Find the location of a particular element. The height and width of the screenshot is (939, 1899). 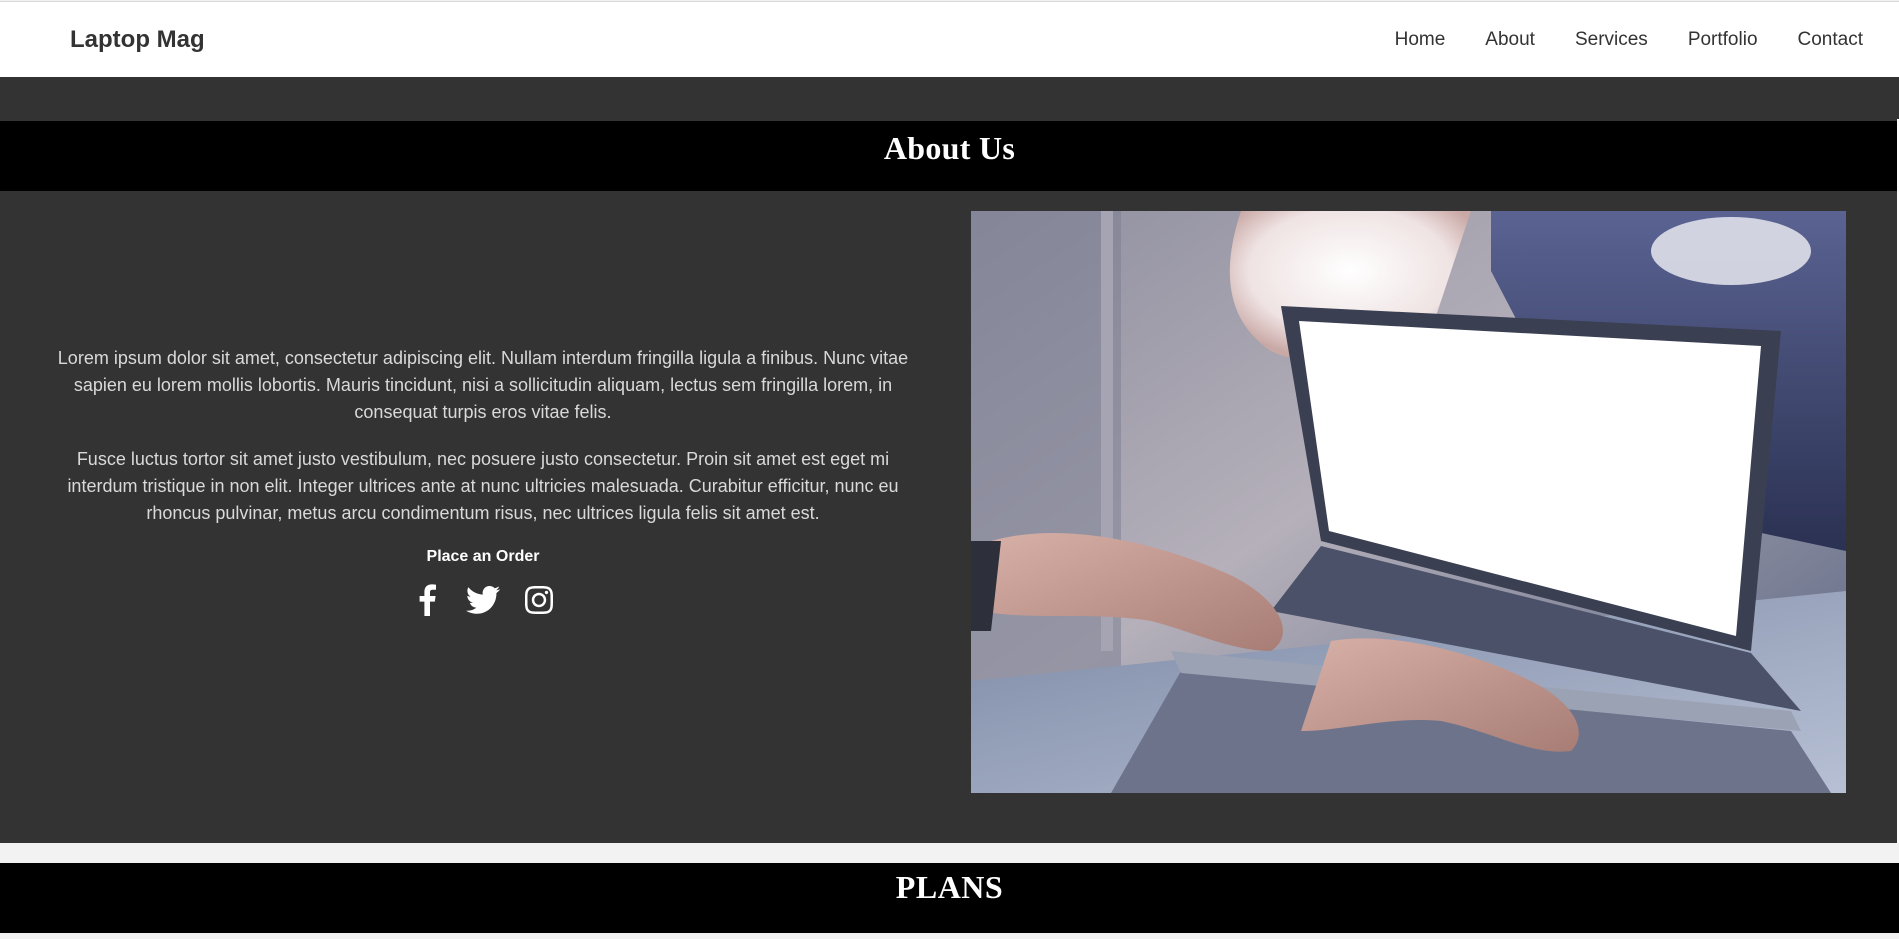

brand-logo: Laptop Mag is located at coordinates (137, 40).